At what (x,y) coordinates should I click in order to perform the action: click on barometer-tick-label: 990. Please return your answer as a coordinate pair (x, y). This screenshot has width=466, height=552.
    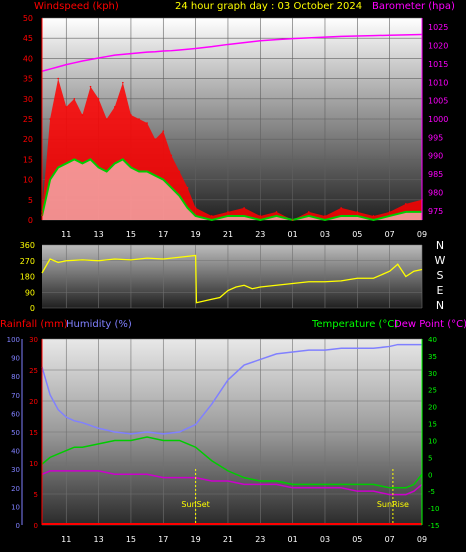
    Looking at the image, I should click on (435, 156).